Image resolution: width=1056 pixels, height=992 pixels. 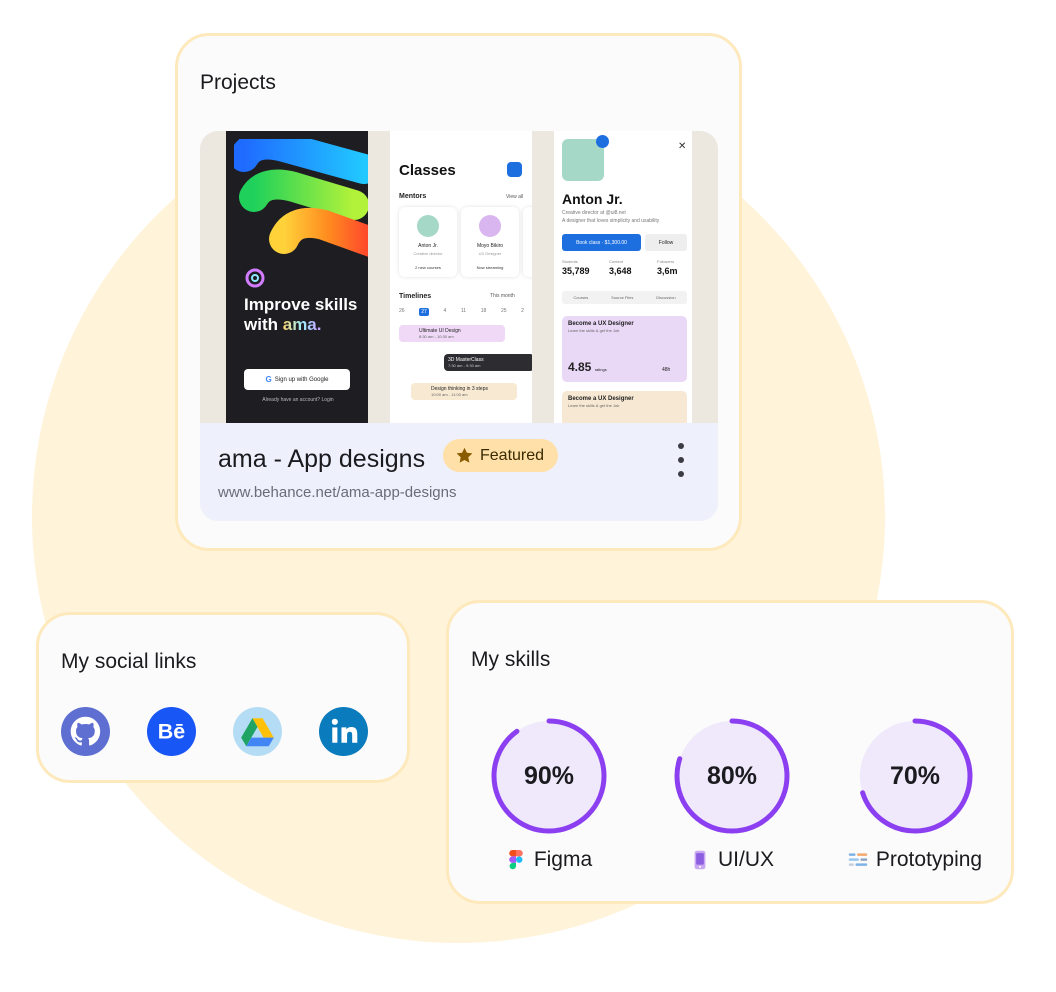 What do you see at coordinates (452, 333) in the screenshot?
I see `timeline-event: Ultimate UI Design 8:30 am - 10:30 am` at bounding box center [452, 333].